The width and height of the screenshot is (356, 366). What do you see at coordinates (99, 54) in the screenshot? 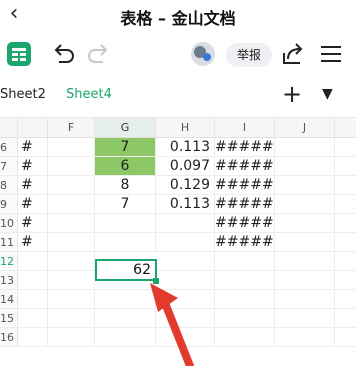
I see `redo-icon` at bounding box center [99, 54].